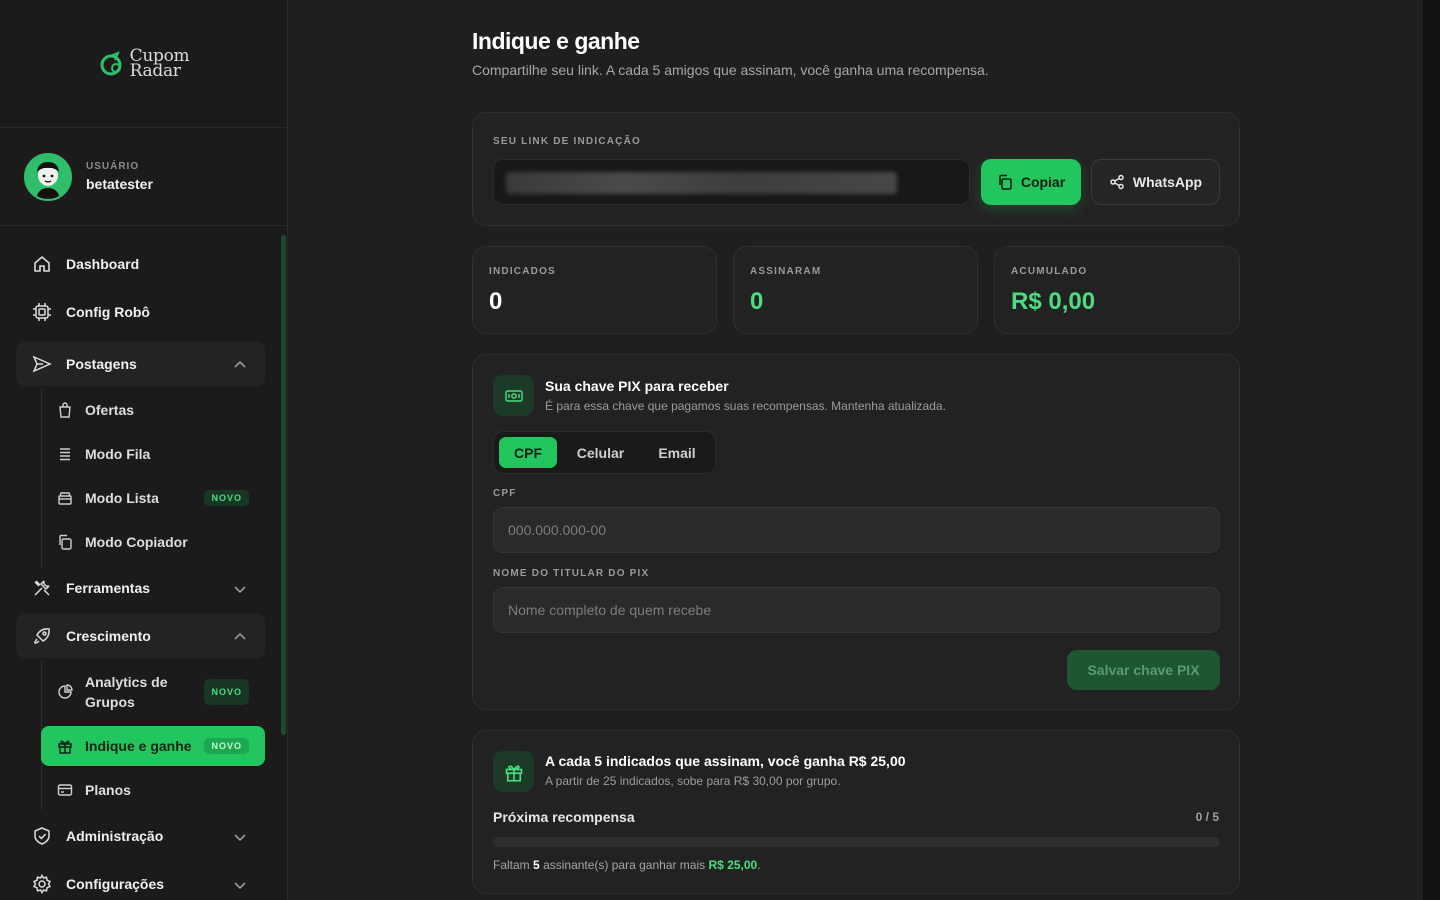  What do you see at coordinates (113, 166) in the screenshot?
I see `user-label: USUÁRIO` at bounding box center [113, 166].